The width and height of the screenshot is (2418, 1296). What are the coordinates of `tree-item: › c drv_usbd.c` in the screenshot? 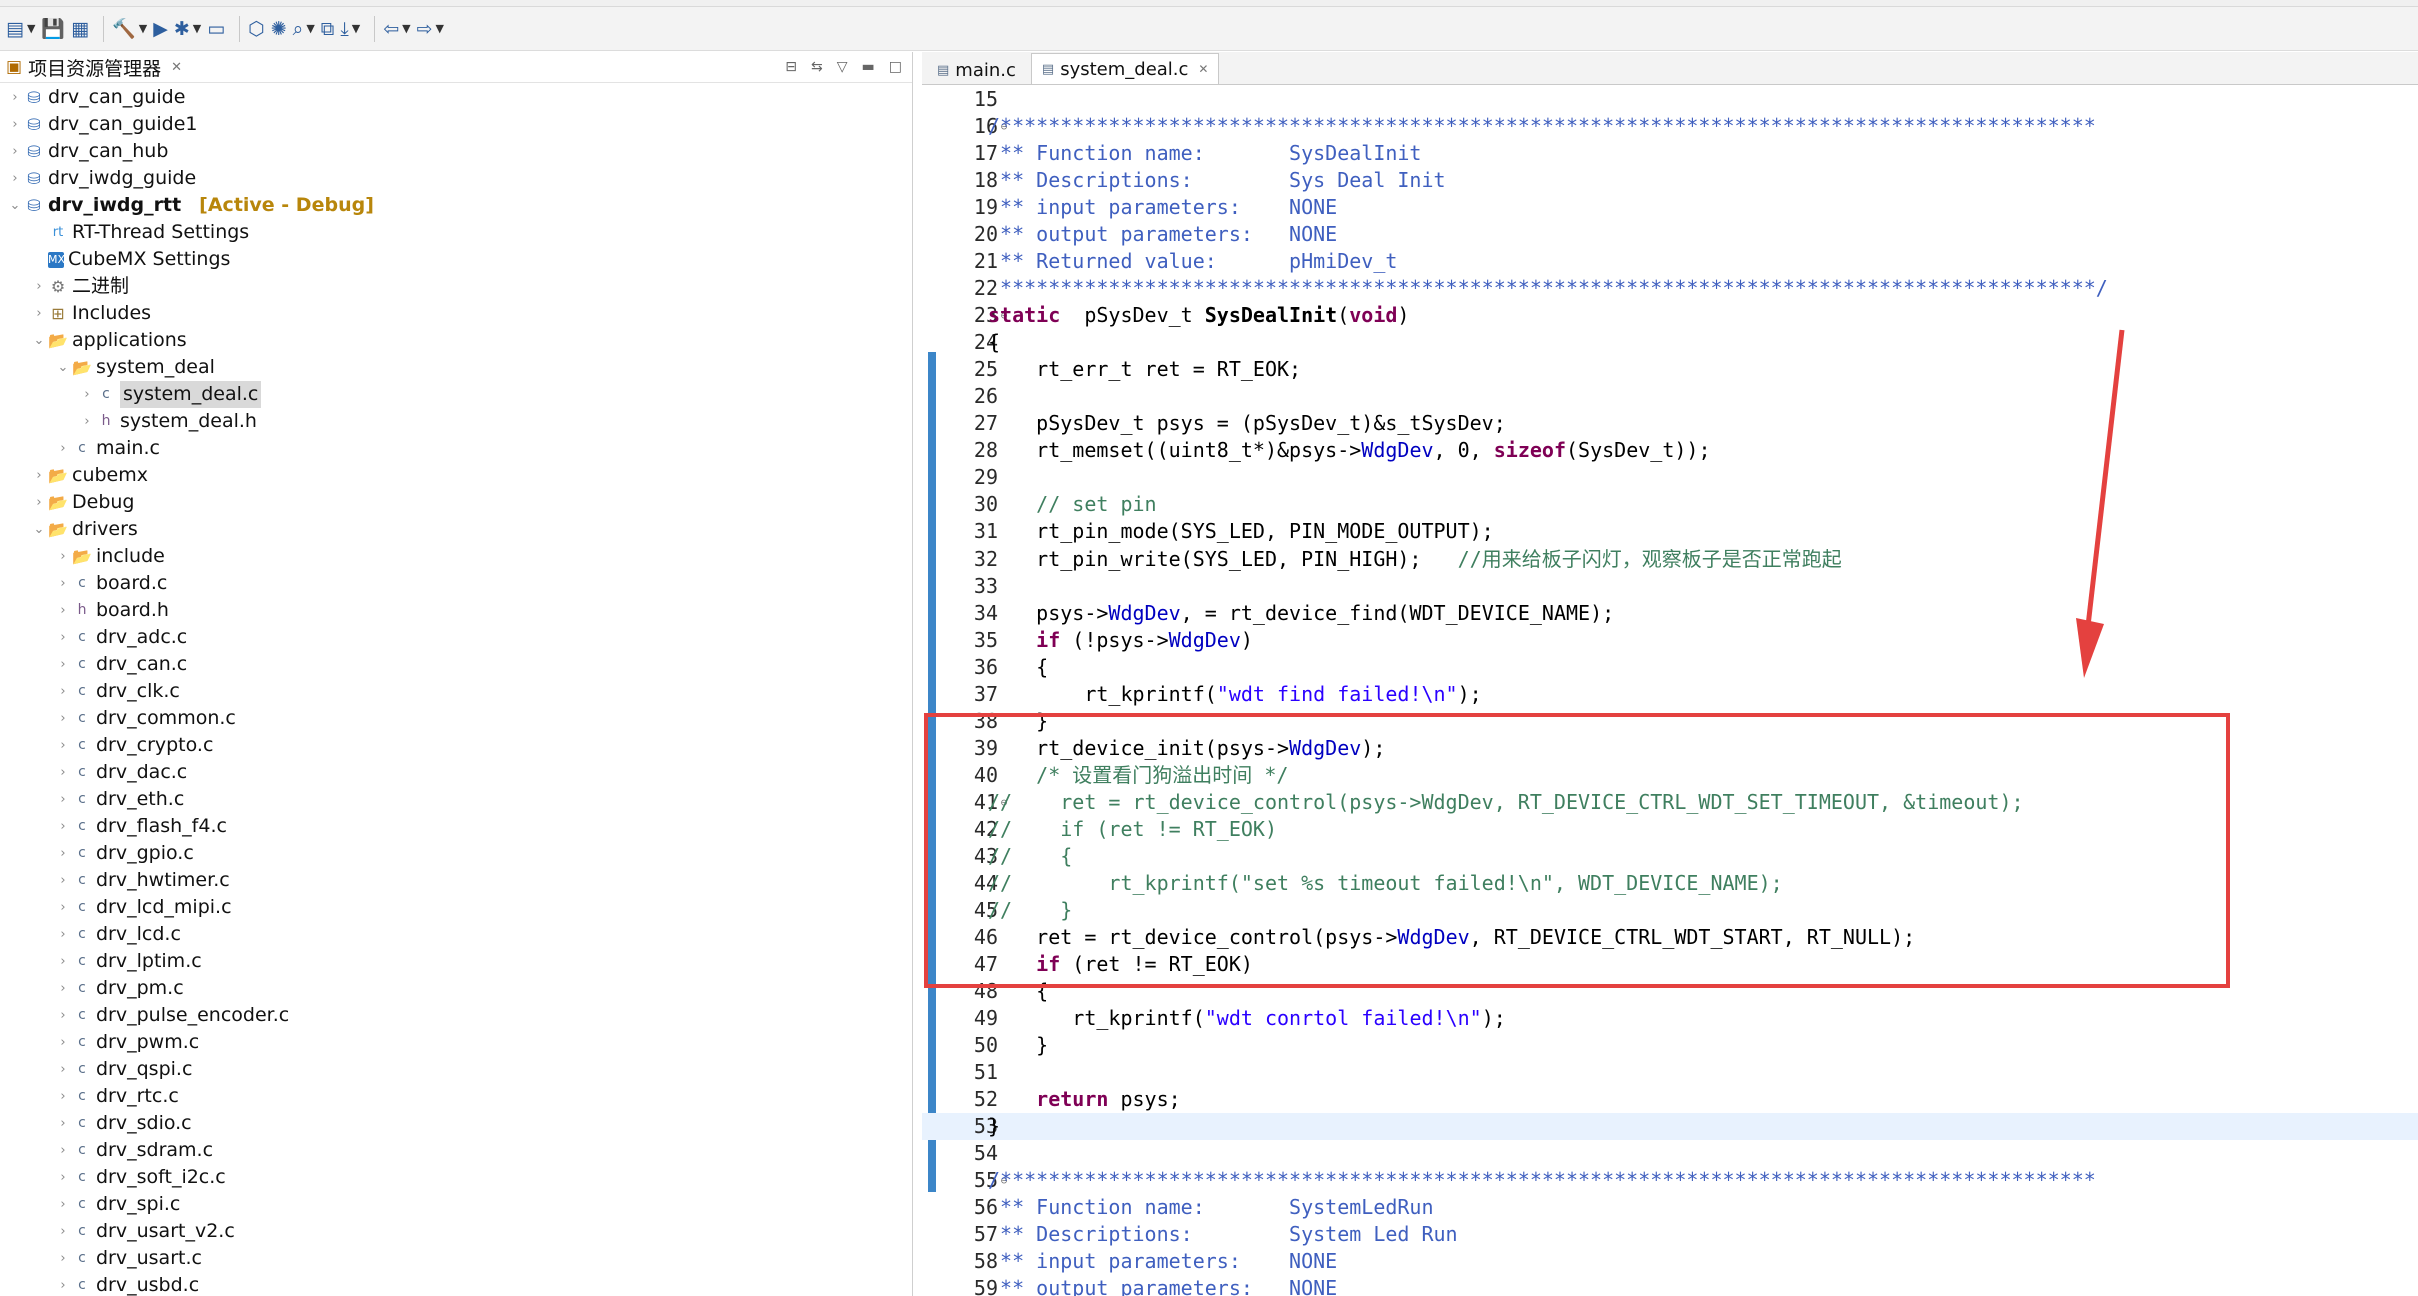 It's located at (99, 1284).